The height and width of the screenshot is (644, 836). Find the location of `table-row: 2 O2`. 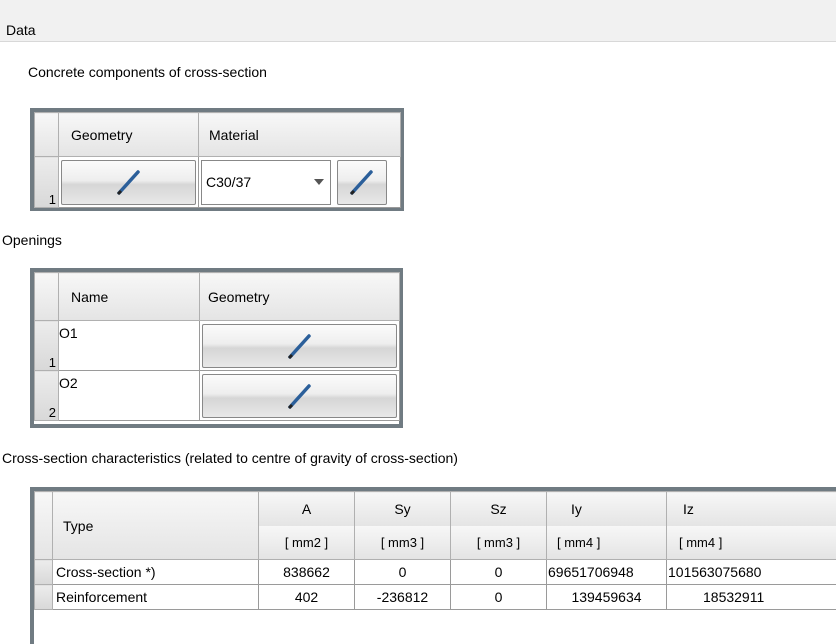

table-row: 2 O2 is located at coordinates (217, 395).